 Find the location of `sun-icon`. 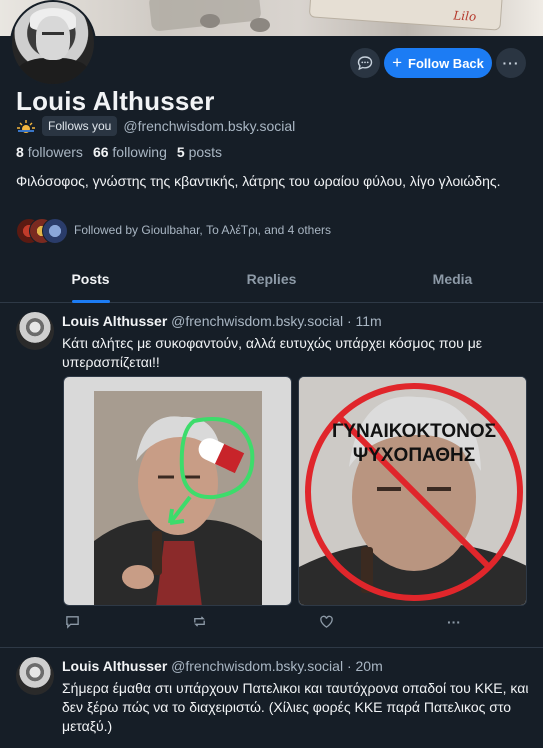

sun-icon is located at coordinates (26, 126).